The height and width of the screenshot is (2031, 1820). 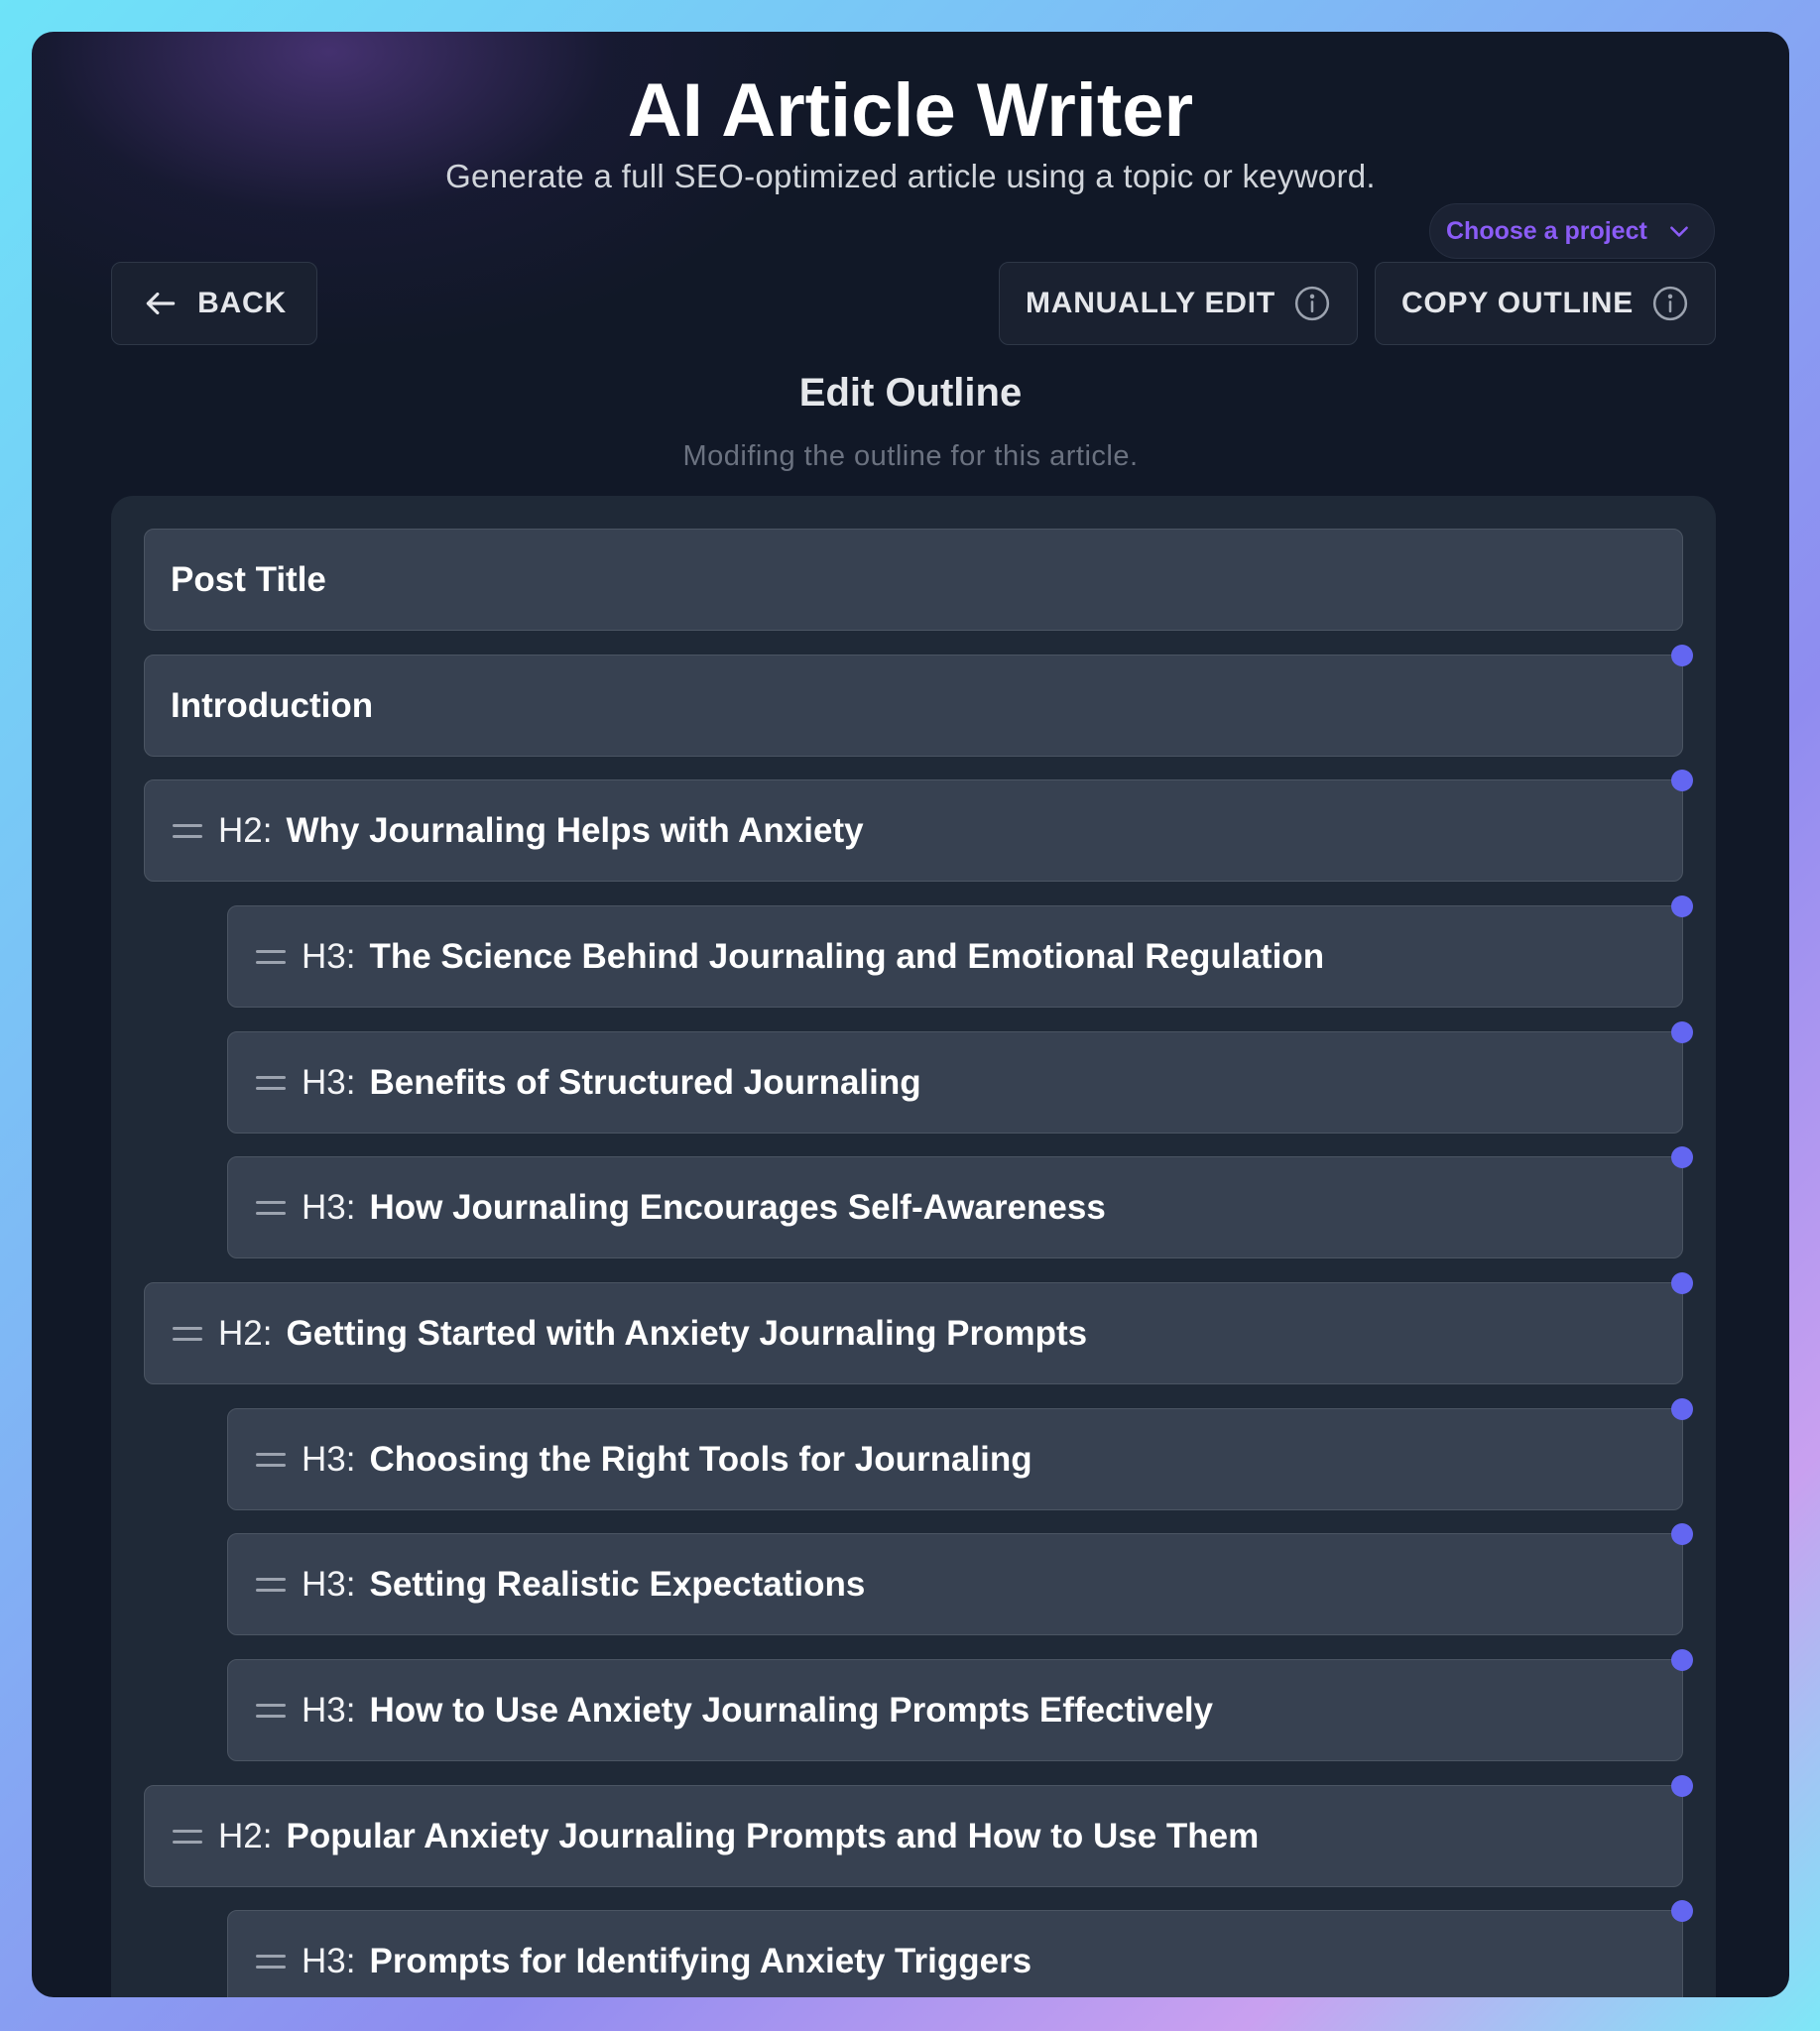 I want to click on outline-row-h3: H3: Setting Realistic Expectations, so click(x=960, y=1579).